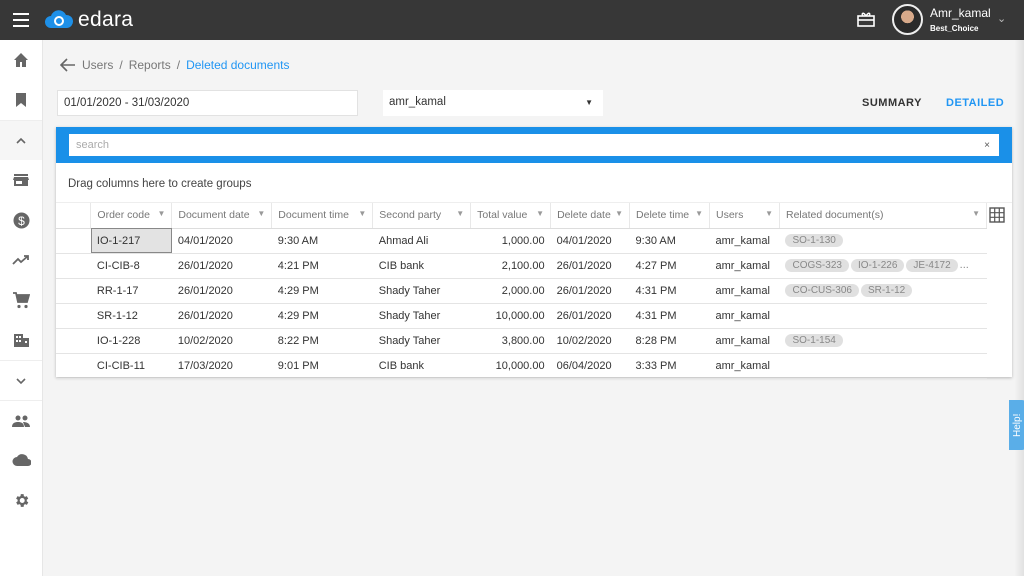  Describe the element at coordinates (744, 216) in the screenshot. I see `column-header: Users ▼` at that location.